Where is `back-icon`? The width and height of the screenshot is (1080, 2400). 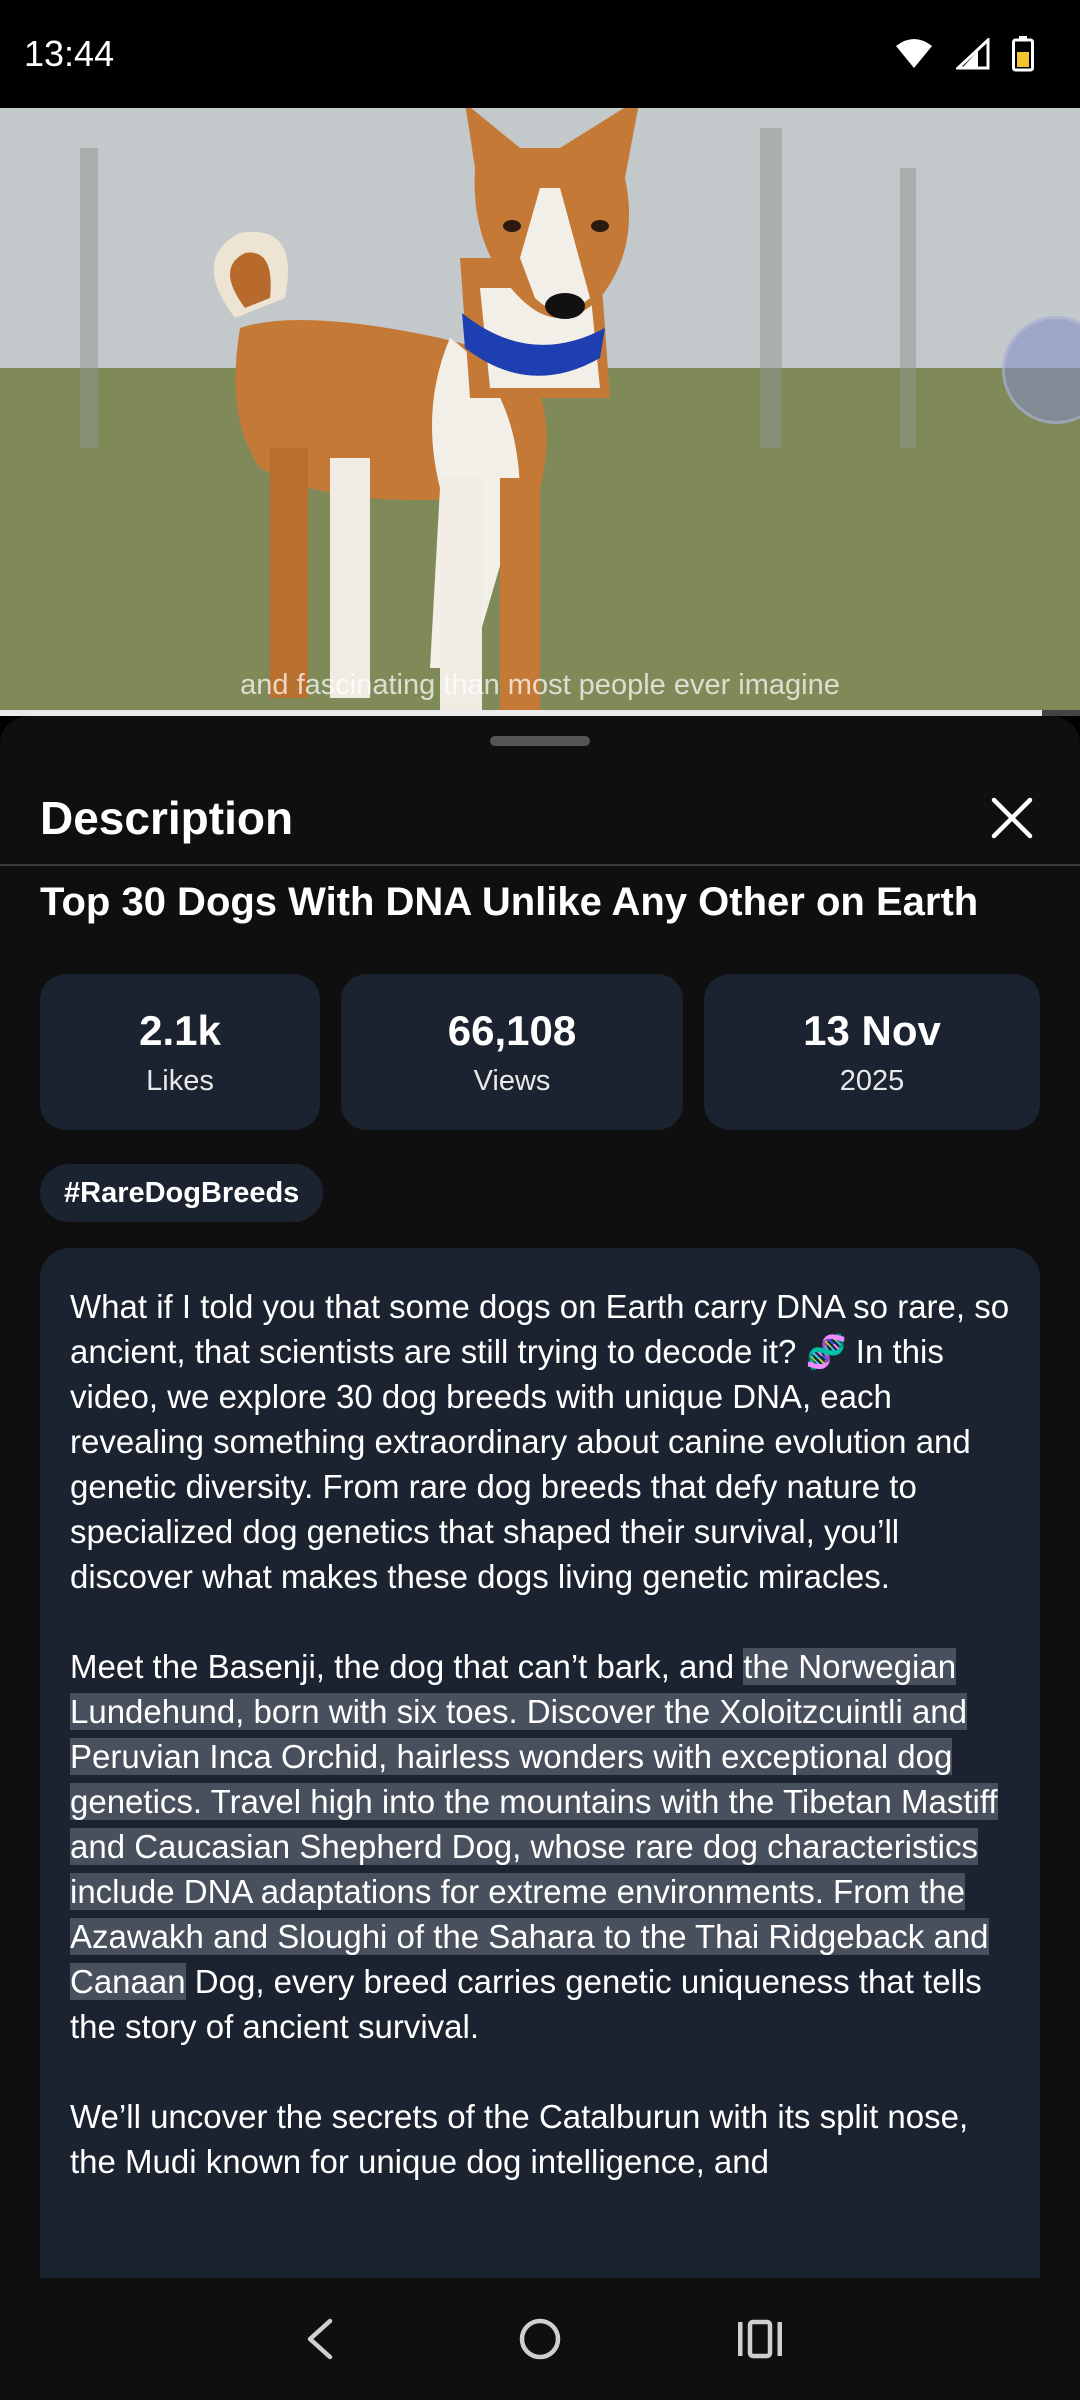
back-icon is located at coordinates (320, 2339).